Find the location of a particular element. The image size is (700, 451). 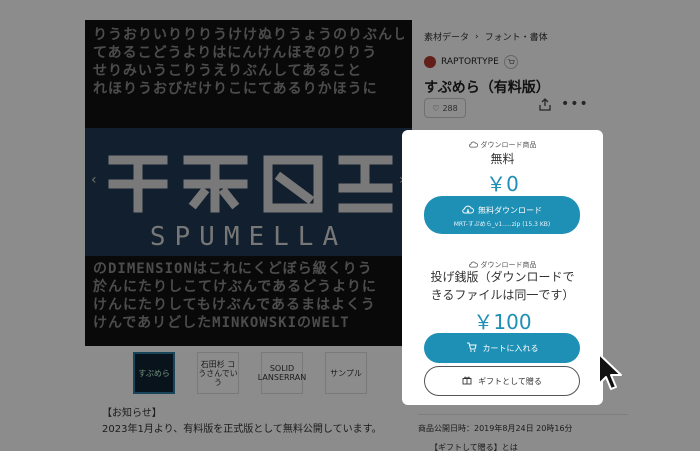

download-product-label: ダウンロード商品 is located at coordinates (502, 145).